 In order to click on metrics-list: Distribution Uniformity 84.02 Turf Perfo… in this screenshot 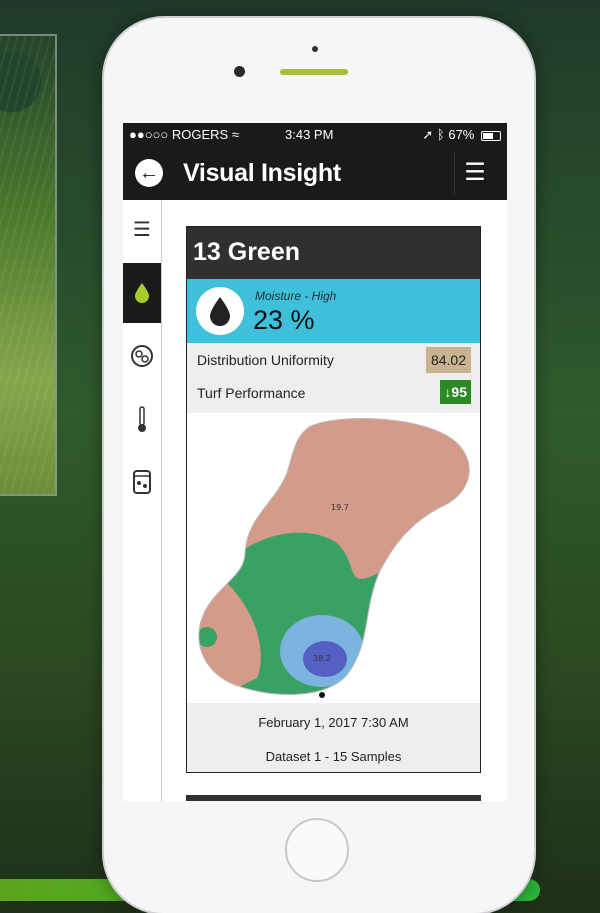, I will do `click(333, 378)`.